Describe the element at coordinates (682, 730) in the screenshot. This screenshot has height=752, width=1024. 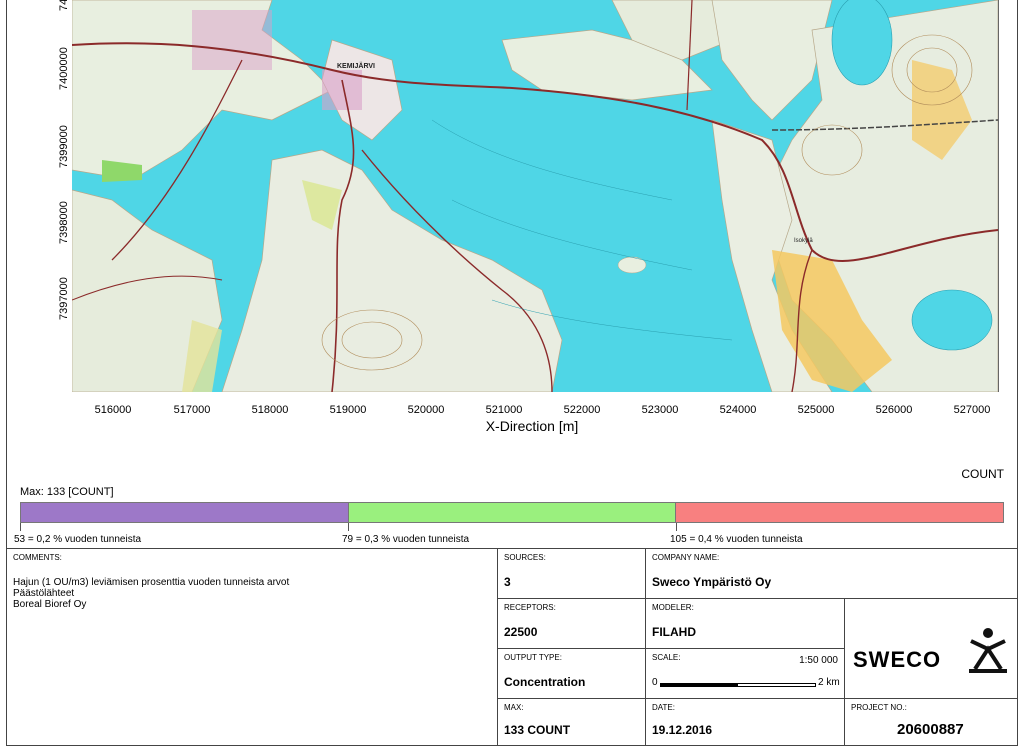
I see `date-value: 19.12.2016` at that location.